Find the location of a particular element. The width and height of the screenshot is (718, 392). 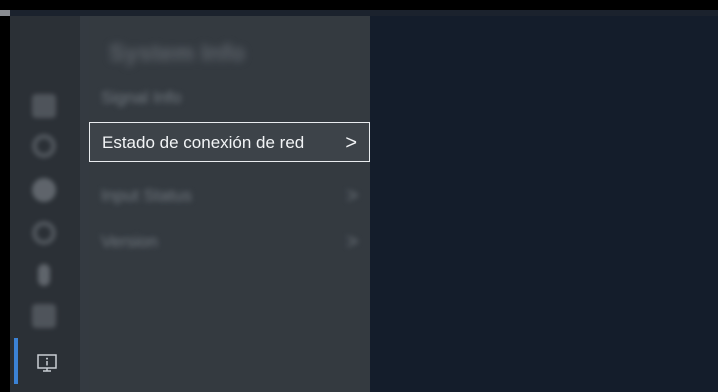

rail-active-indicator is located at coordinates (16, 361).